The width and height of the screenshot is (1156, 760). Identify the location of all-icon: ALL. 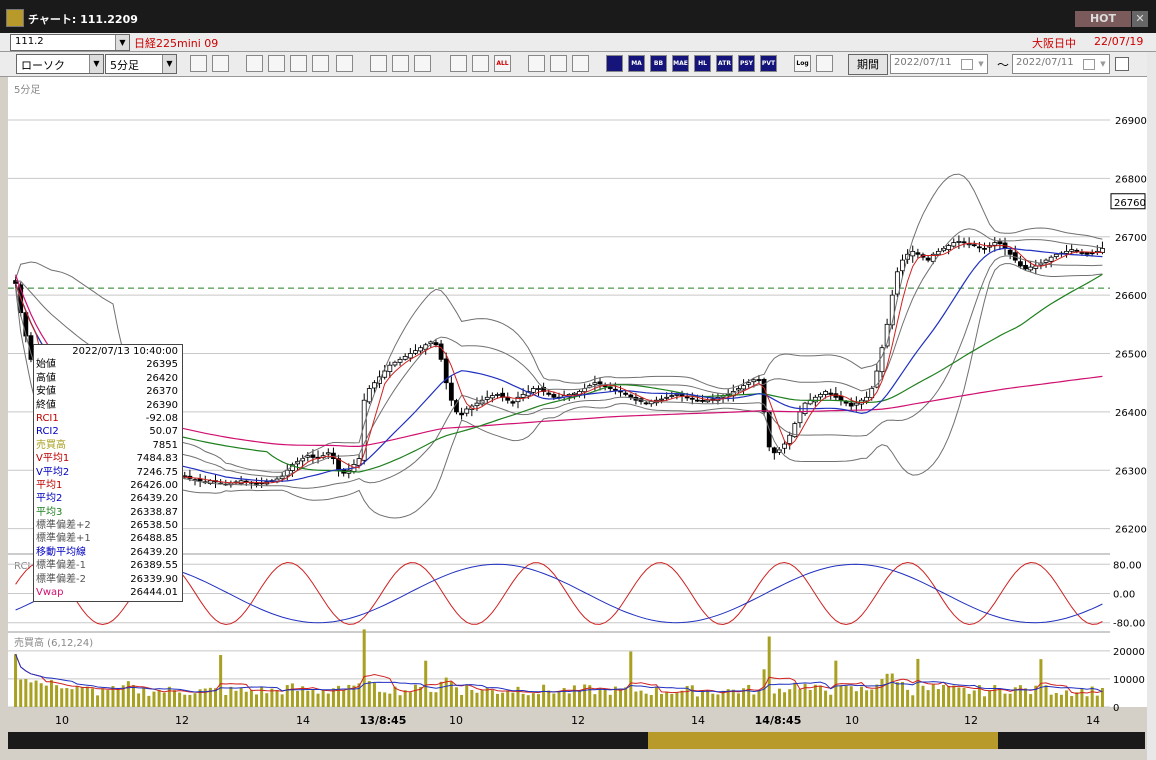
(502, 63).